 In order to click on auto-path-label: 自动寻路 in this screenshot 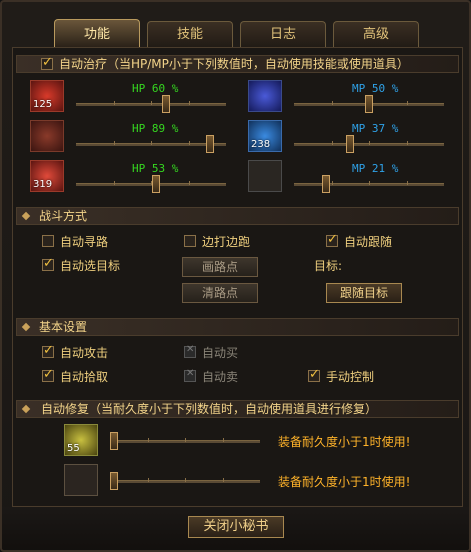, I will do `click(84, 242)`.